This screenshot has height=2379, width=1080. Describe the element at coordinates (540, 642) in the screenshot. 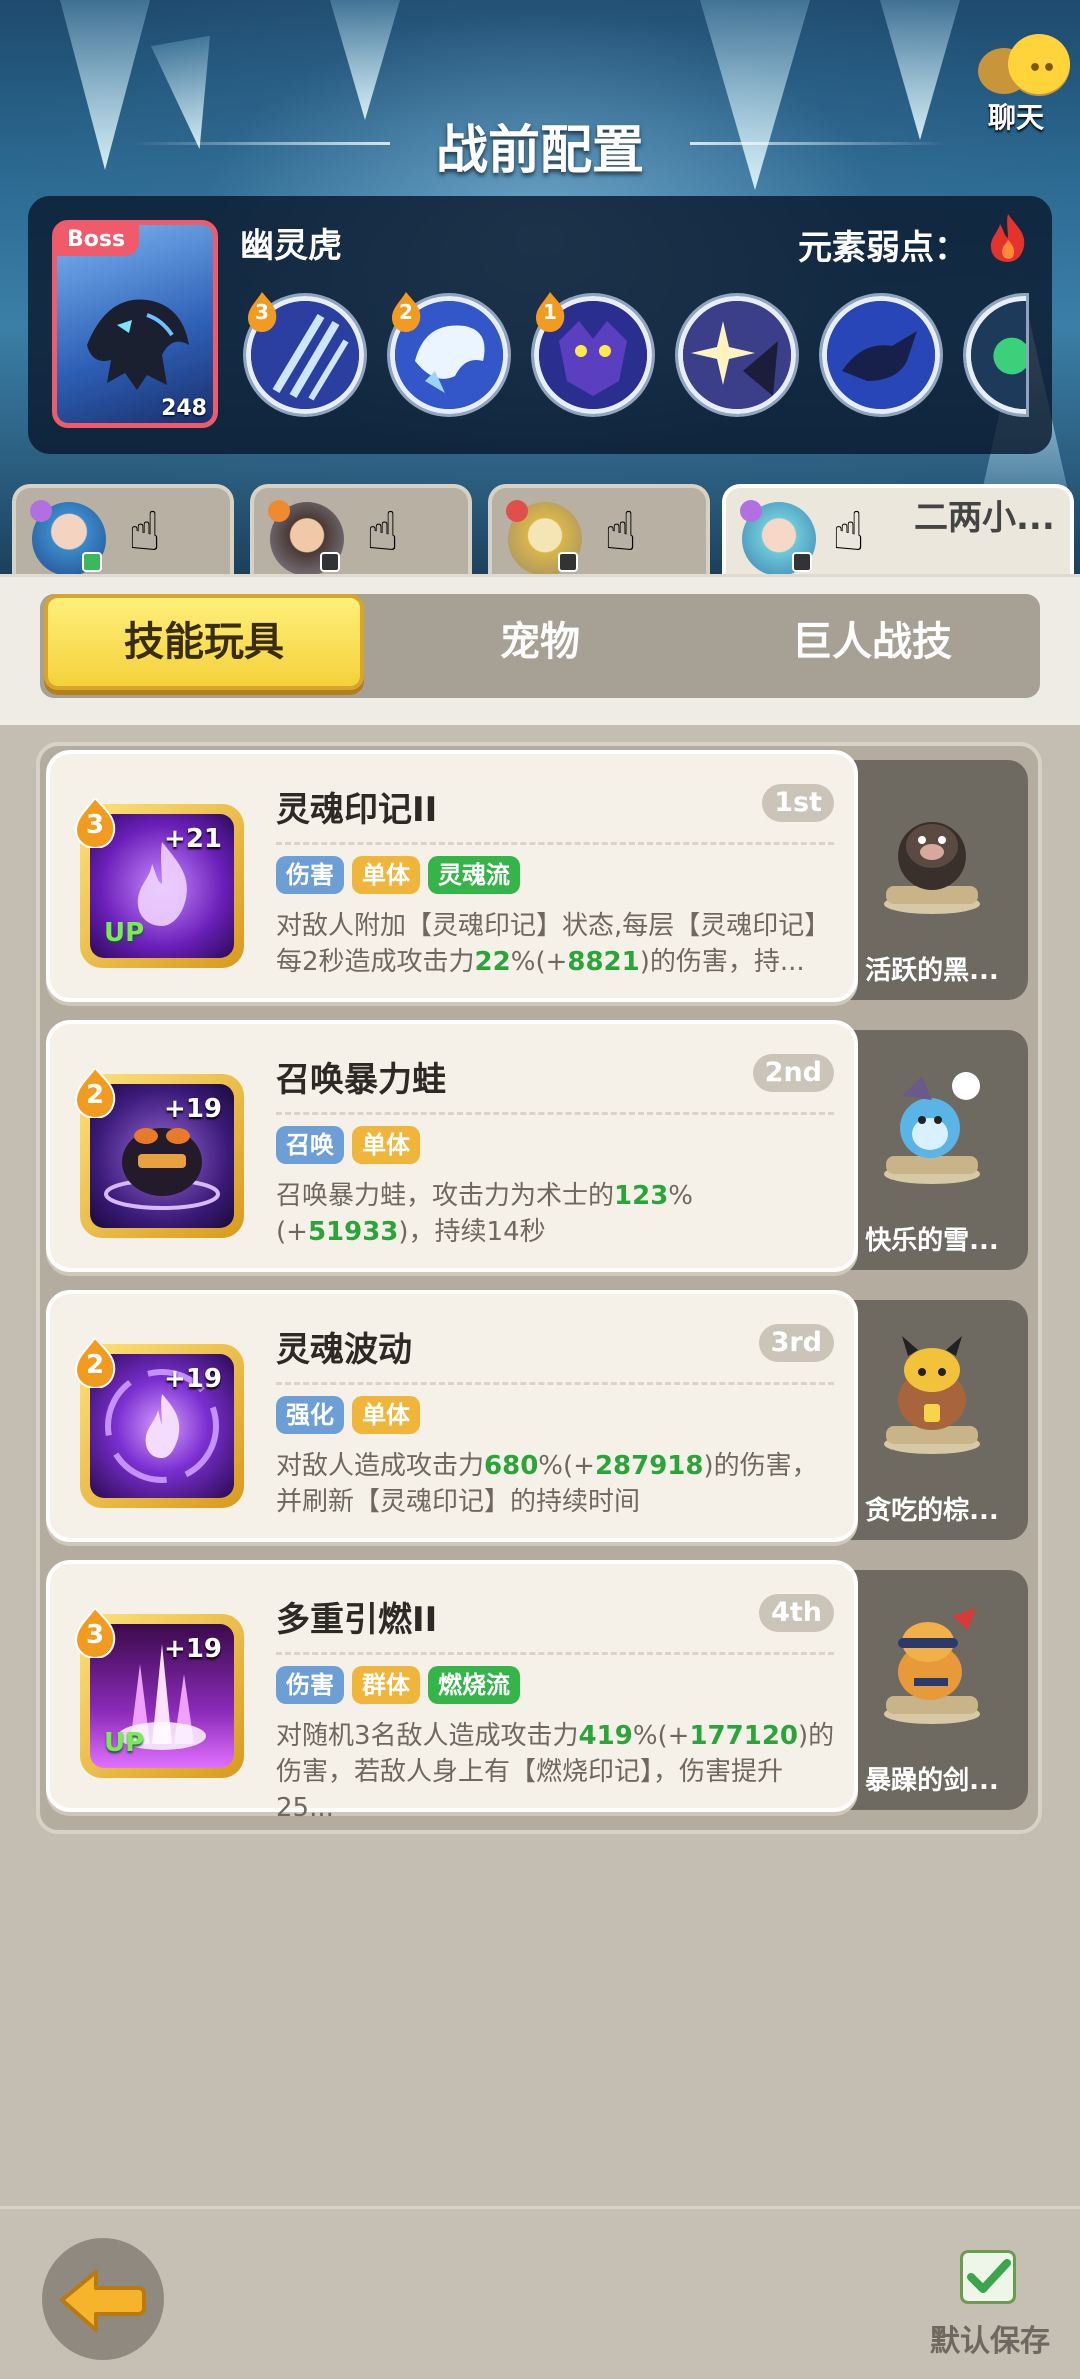

I see `tab-pets: 宠物` at that location.